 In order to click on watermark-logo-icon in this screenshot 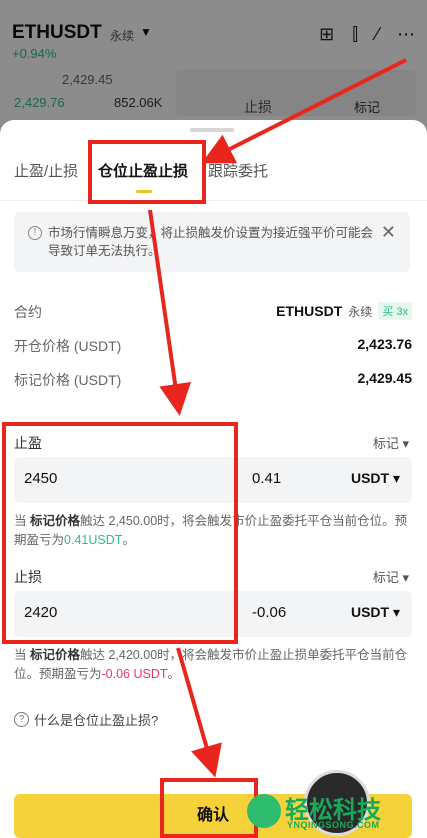, I will do `click(264, 811)`.